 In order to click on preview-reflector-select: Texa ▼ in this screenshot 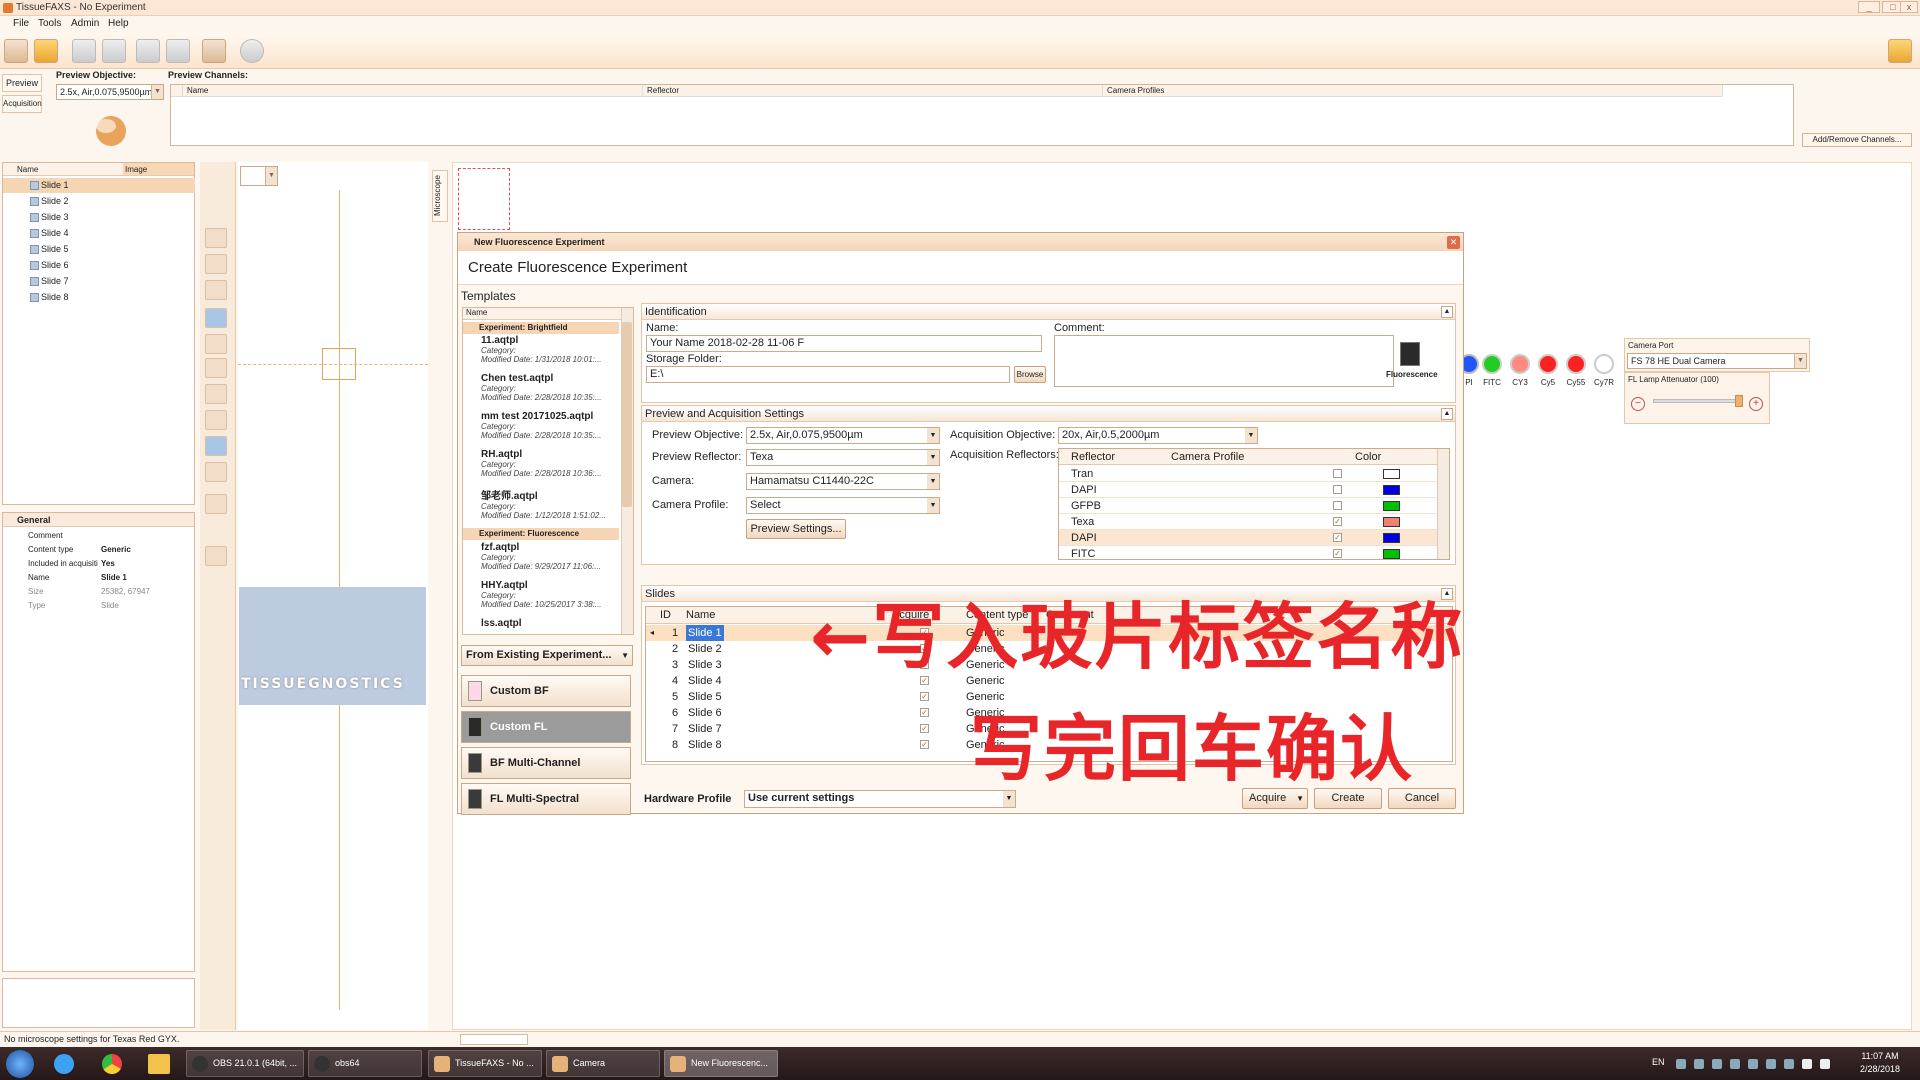, I will do `click(843, 457)`.